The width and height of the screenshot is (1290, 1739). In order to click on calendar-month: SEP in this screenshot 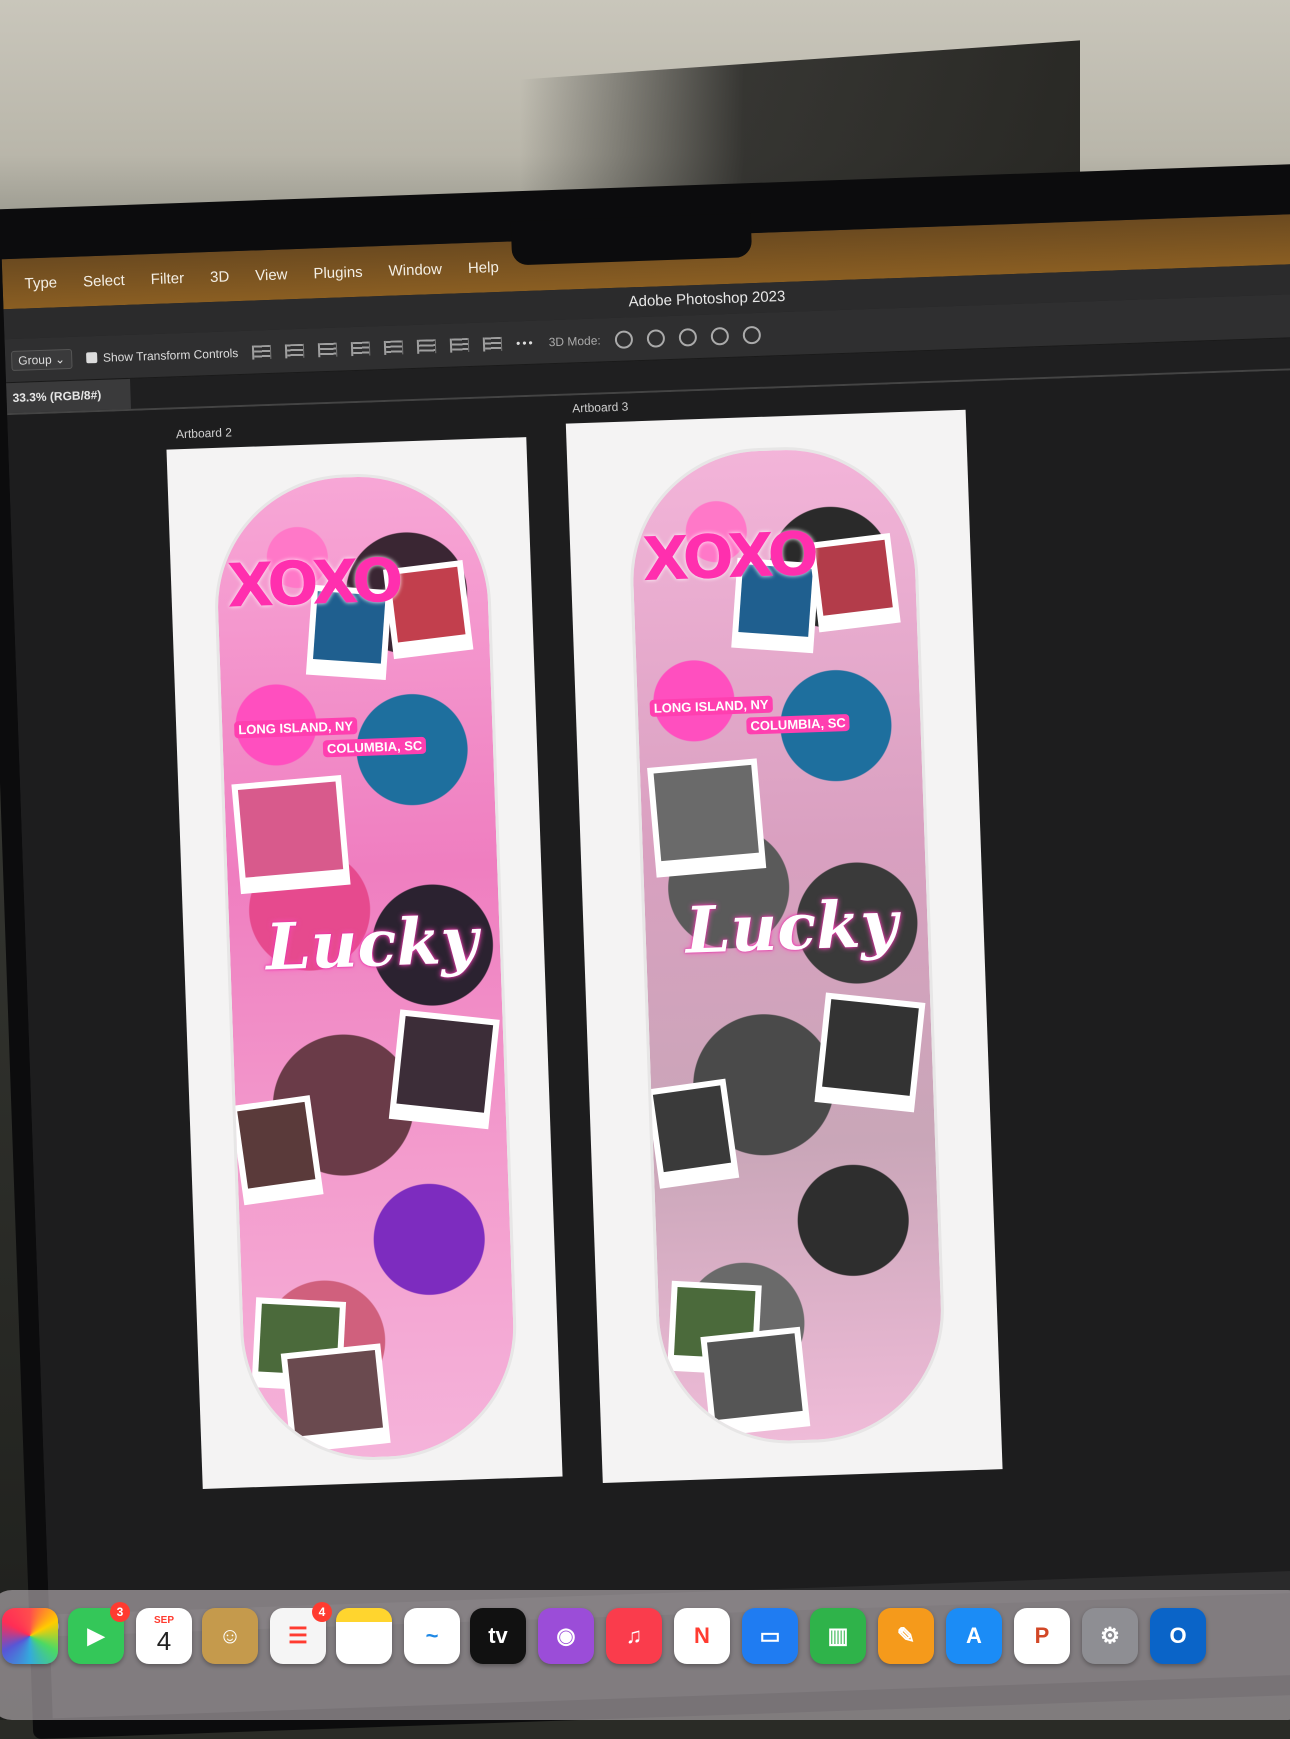, I will do `click(163, 1620)`.